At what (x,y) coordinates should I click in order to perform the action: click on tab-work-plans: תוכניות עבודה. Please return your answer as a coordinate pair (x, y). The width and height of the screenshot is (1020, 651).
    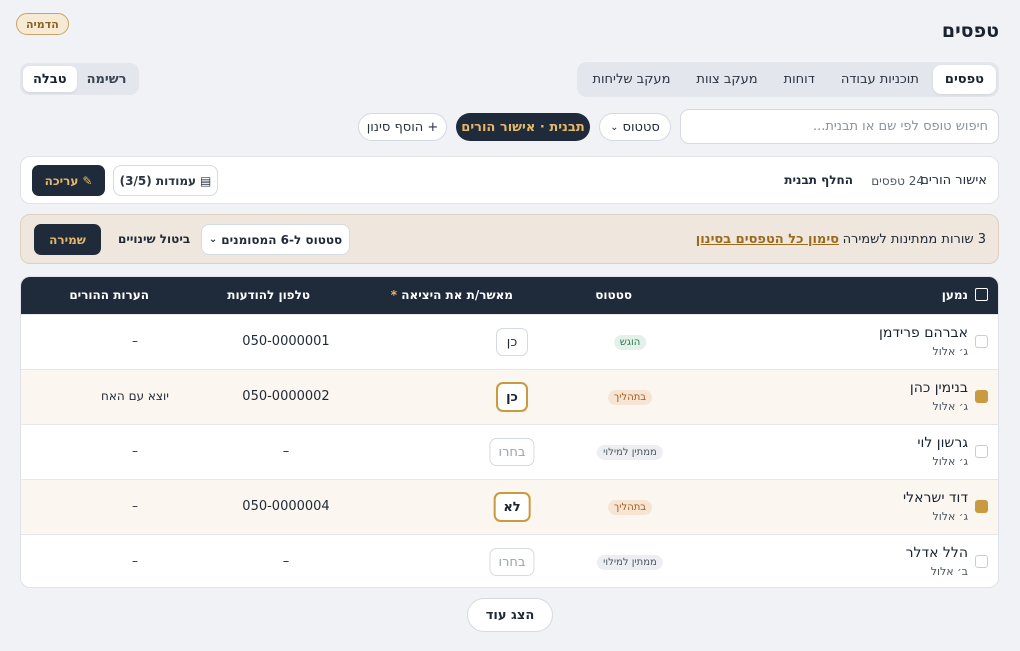
    Looking at the image, I should click on (880, 79).